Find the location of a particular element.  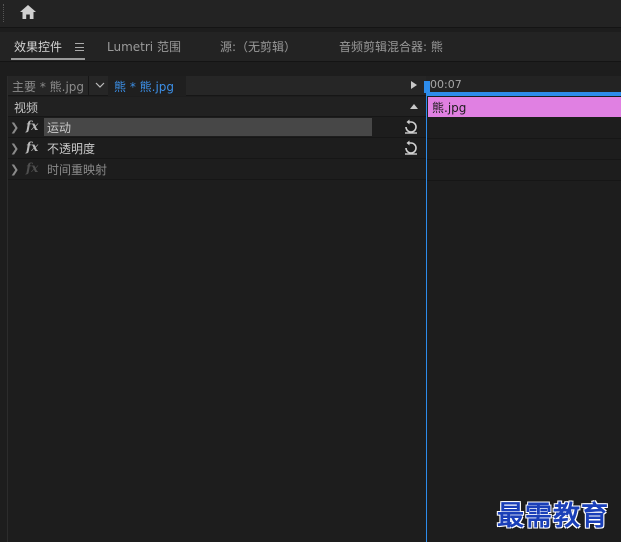

tab-source: 源:（无剪辑） is located at coordinates (258, 46).